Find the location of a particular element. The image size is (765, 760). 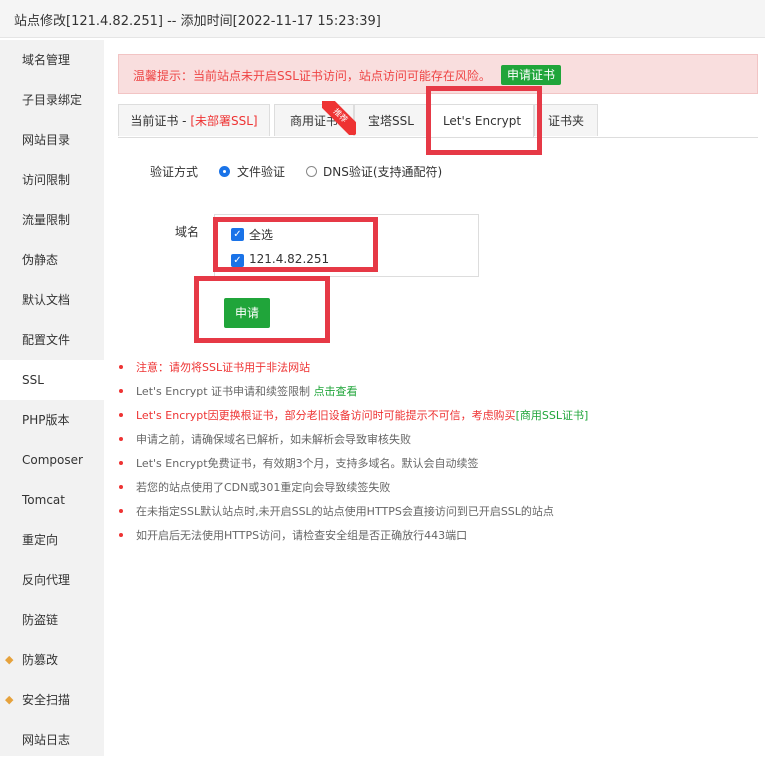

sidebar-item-default-doc: 默认文档 is located at coordinates (52, 300).